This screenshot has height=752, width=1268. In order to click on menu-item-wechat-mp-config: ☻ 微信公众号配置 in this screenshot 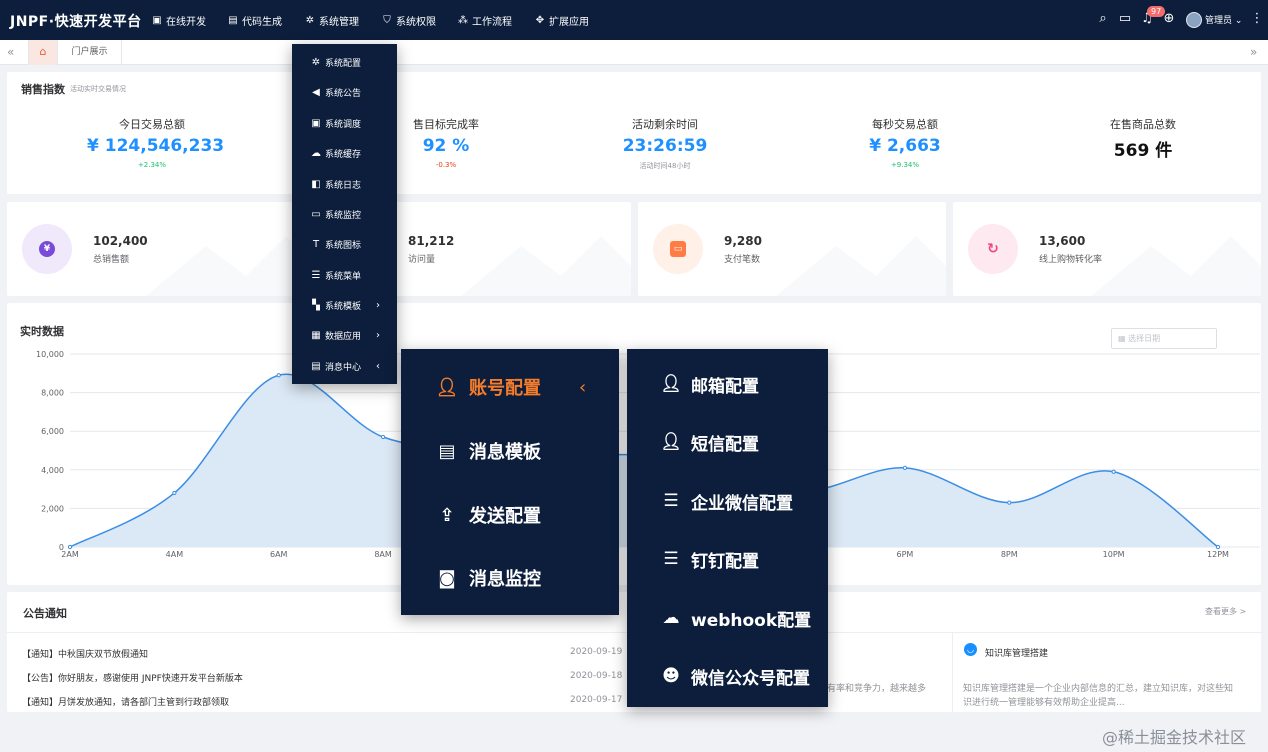, I will do `click(718, 676)`.